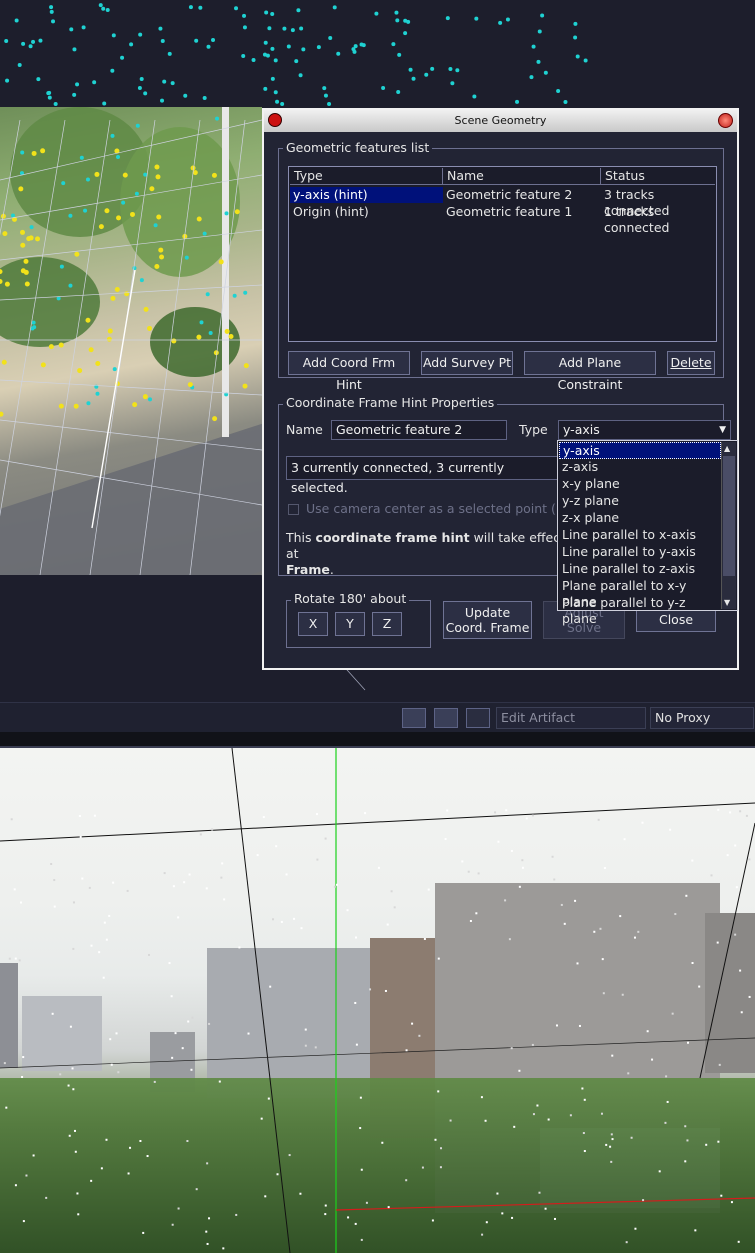 The image size is (755, 1253). I want to click on close-icon, so click(725, 120).